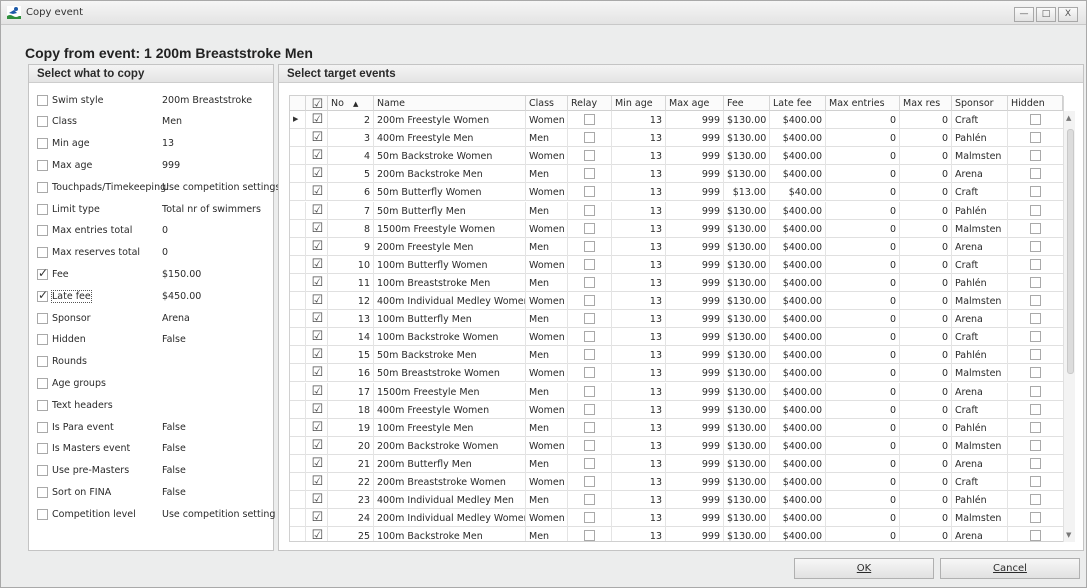 The height and width of the screenshot is (588, 1087). Describe the element at coordinates (153, 144) in the screenshot. I see `copy-option: Min age 13` at that location.